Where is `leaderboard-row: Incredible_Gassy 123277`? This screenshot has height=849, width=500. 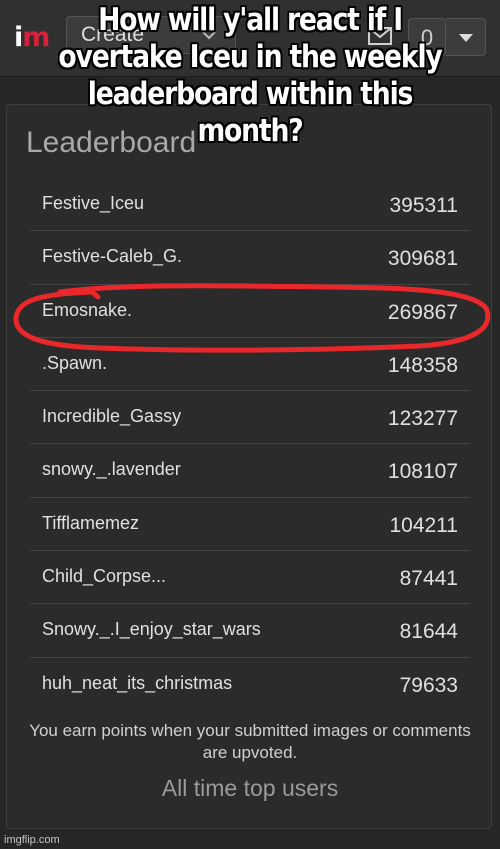
leaderboard-row: Incredible_Gassy 123277 is located at coordinates (250, 418).